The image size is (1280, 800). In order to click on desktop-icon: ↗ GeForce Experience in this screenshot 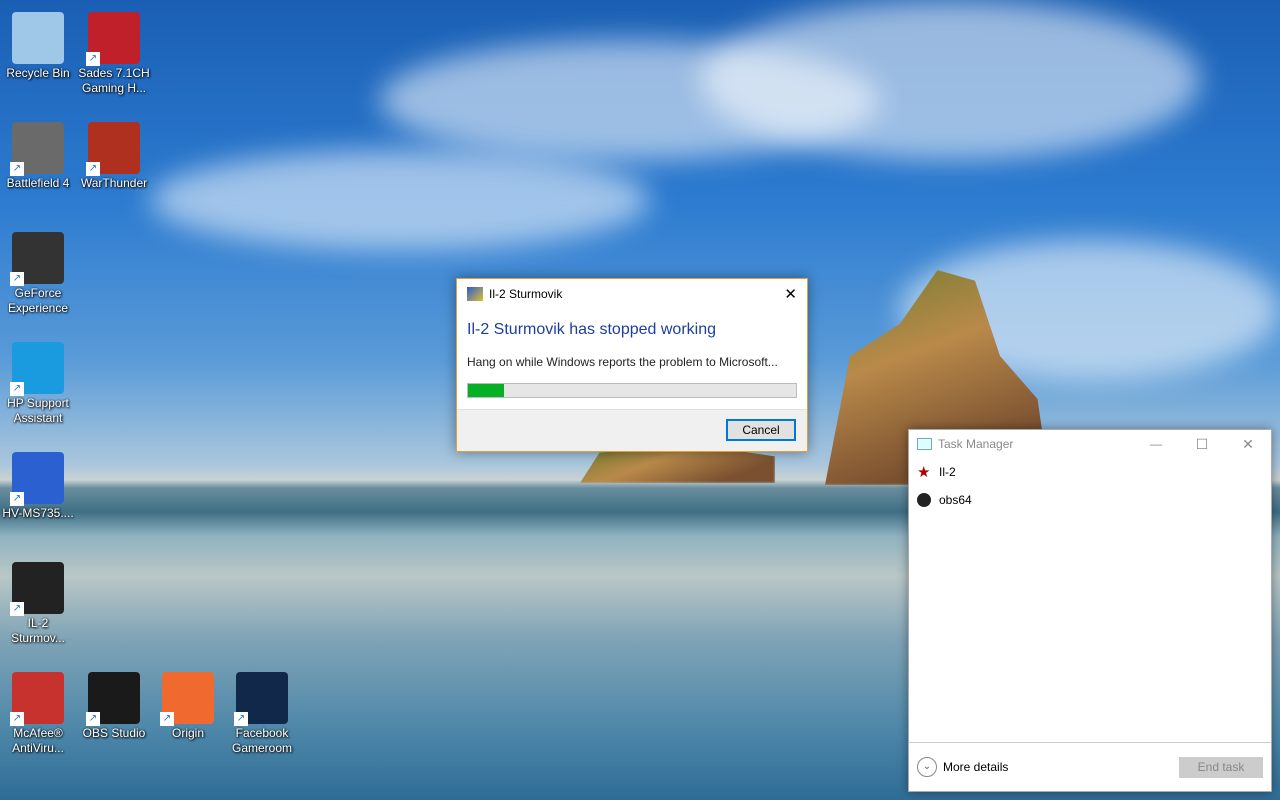, I will do `click(38, 272)`.